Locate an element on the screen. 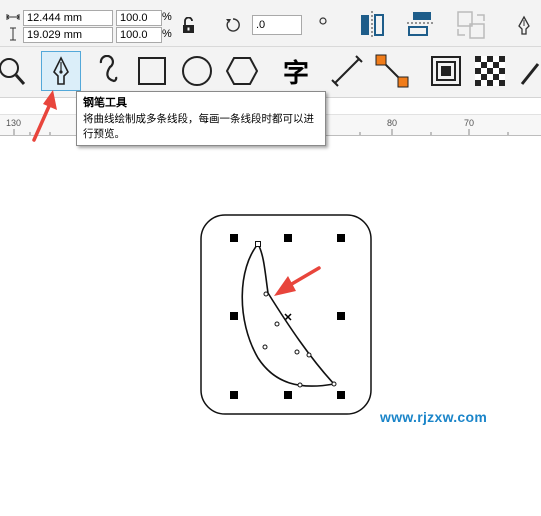 The height and width of the screenshot is (516, 541). pen-tool-tooltip: 钢笔工具 将曲线绘制成多条线段，每画一条线段时都可以进行预览。 is located at coordinates (201, 118).